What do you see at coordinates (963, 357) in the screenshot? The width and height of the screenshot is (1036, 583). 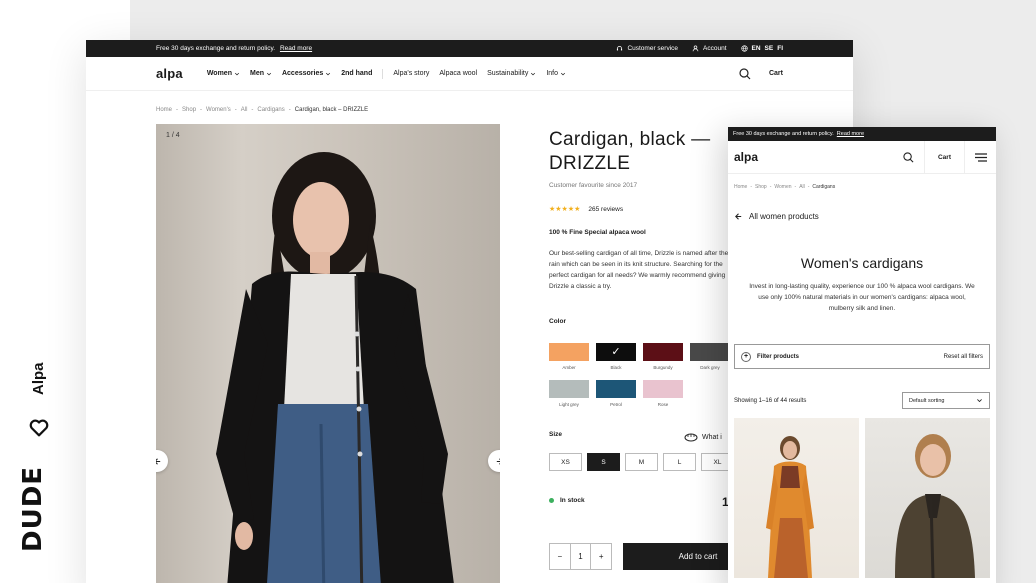 I see `reset-filters-link: Reset all filters` at bounding box center [963, 357].